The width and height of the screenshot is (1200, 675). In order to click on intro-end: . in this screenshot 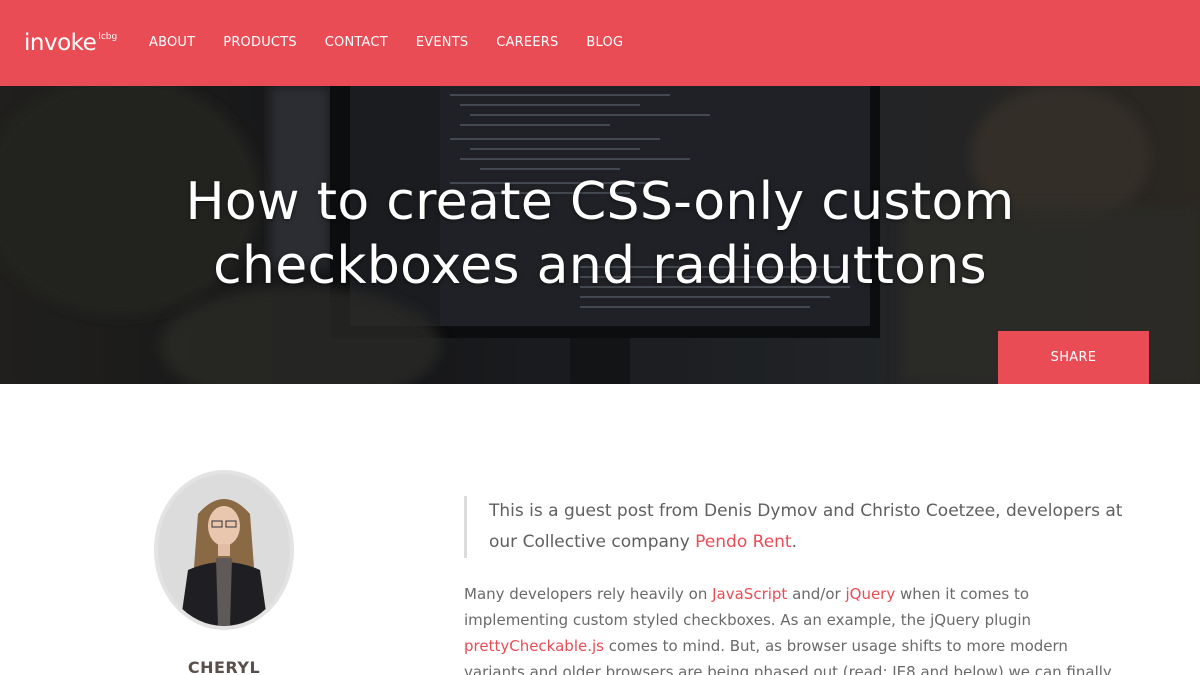, I will do `click(794, 542)`.